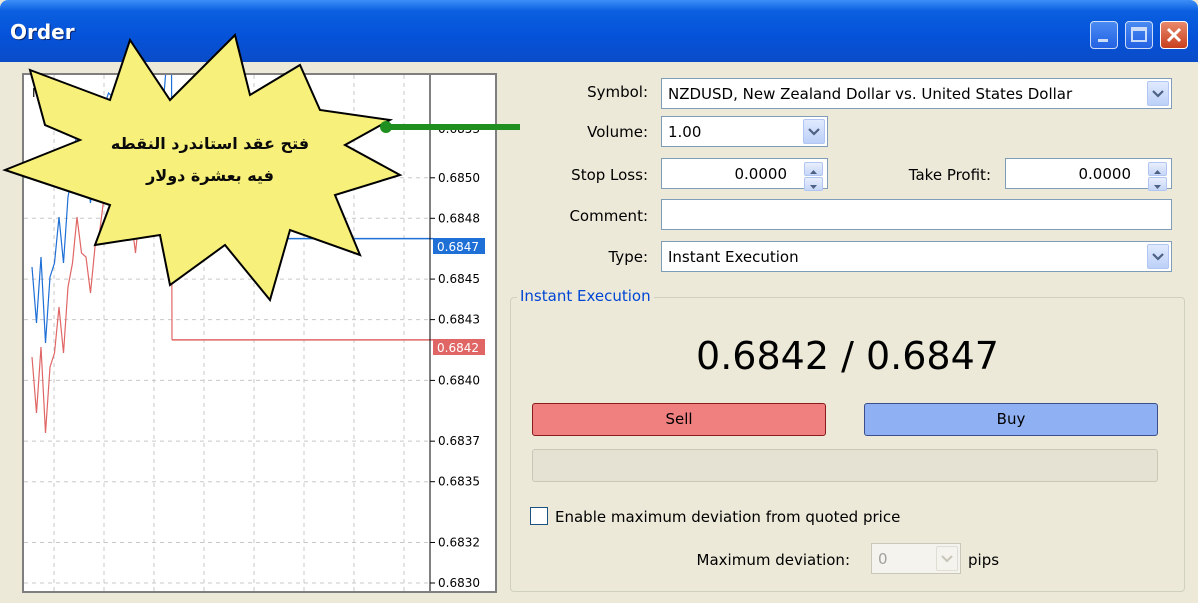 The width and height of the screenshot is (1198, 603). What do you see at coordinates (609, 175) in the screenshot?
I see `stoploss-label: Stop Loss:` at bounding box center [609, 175].